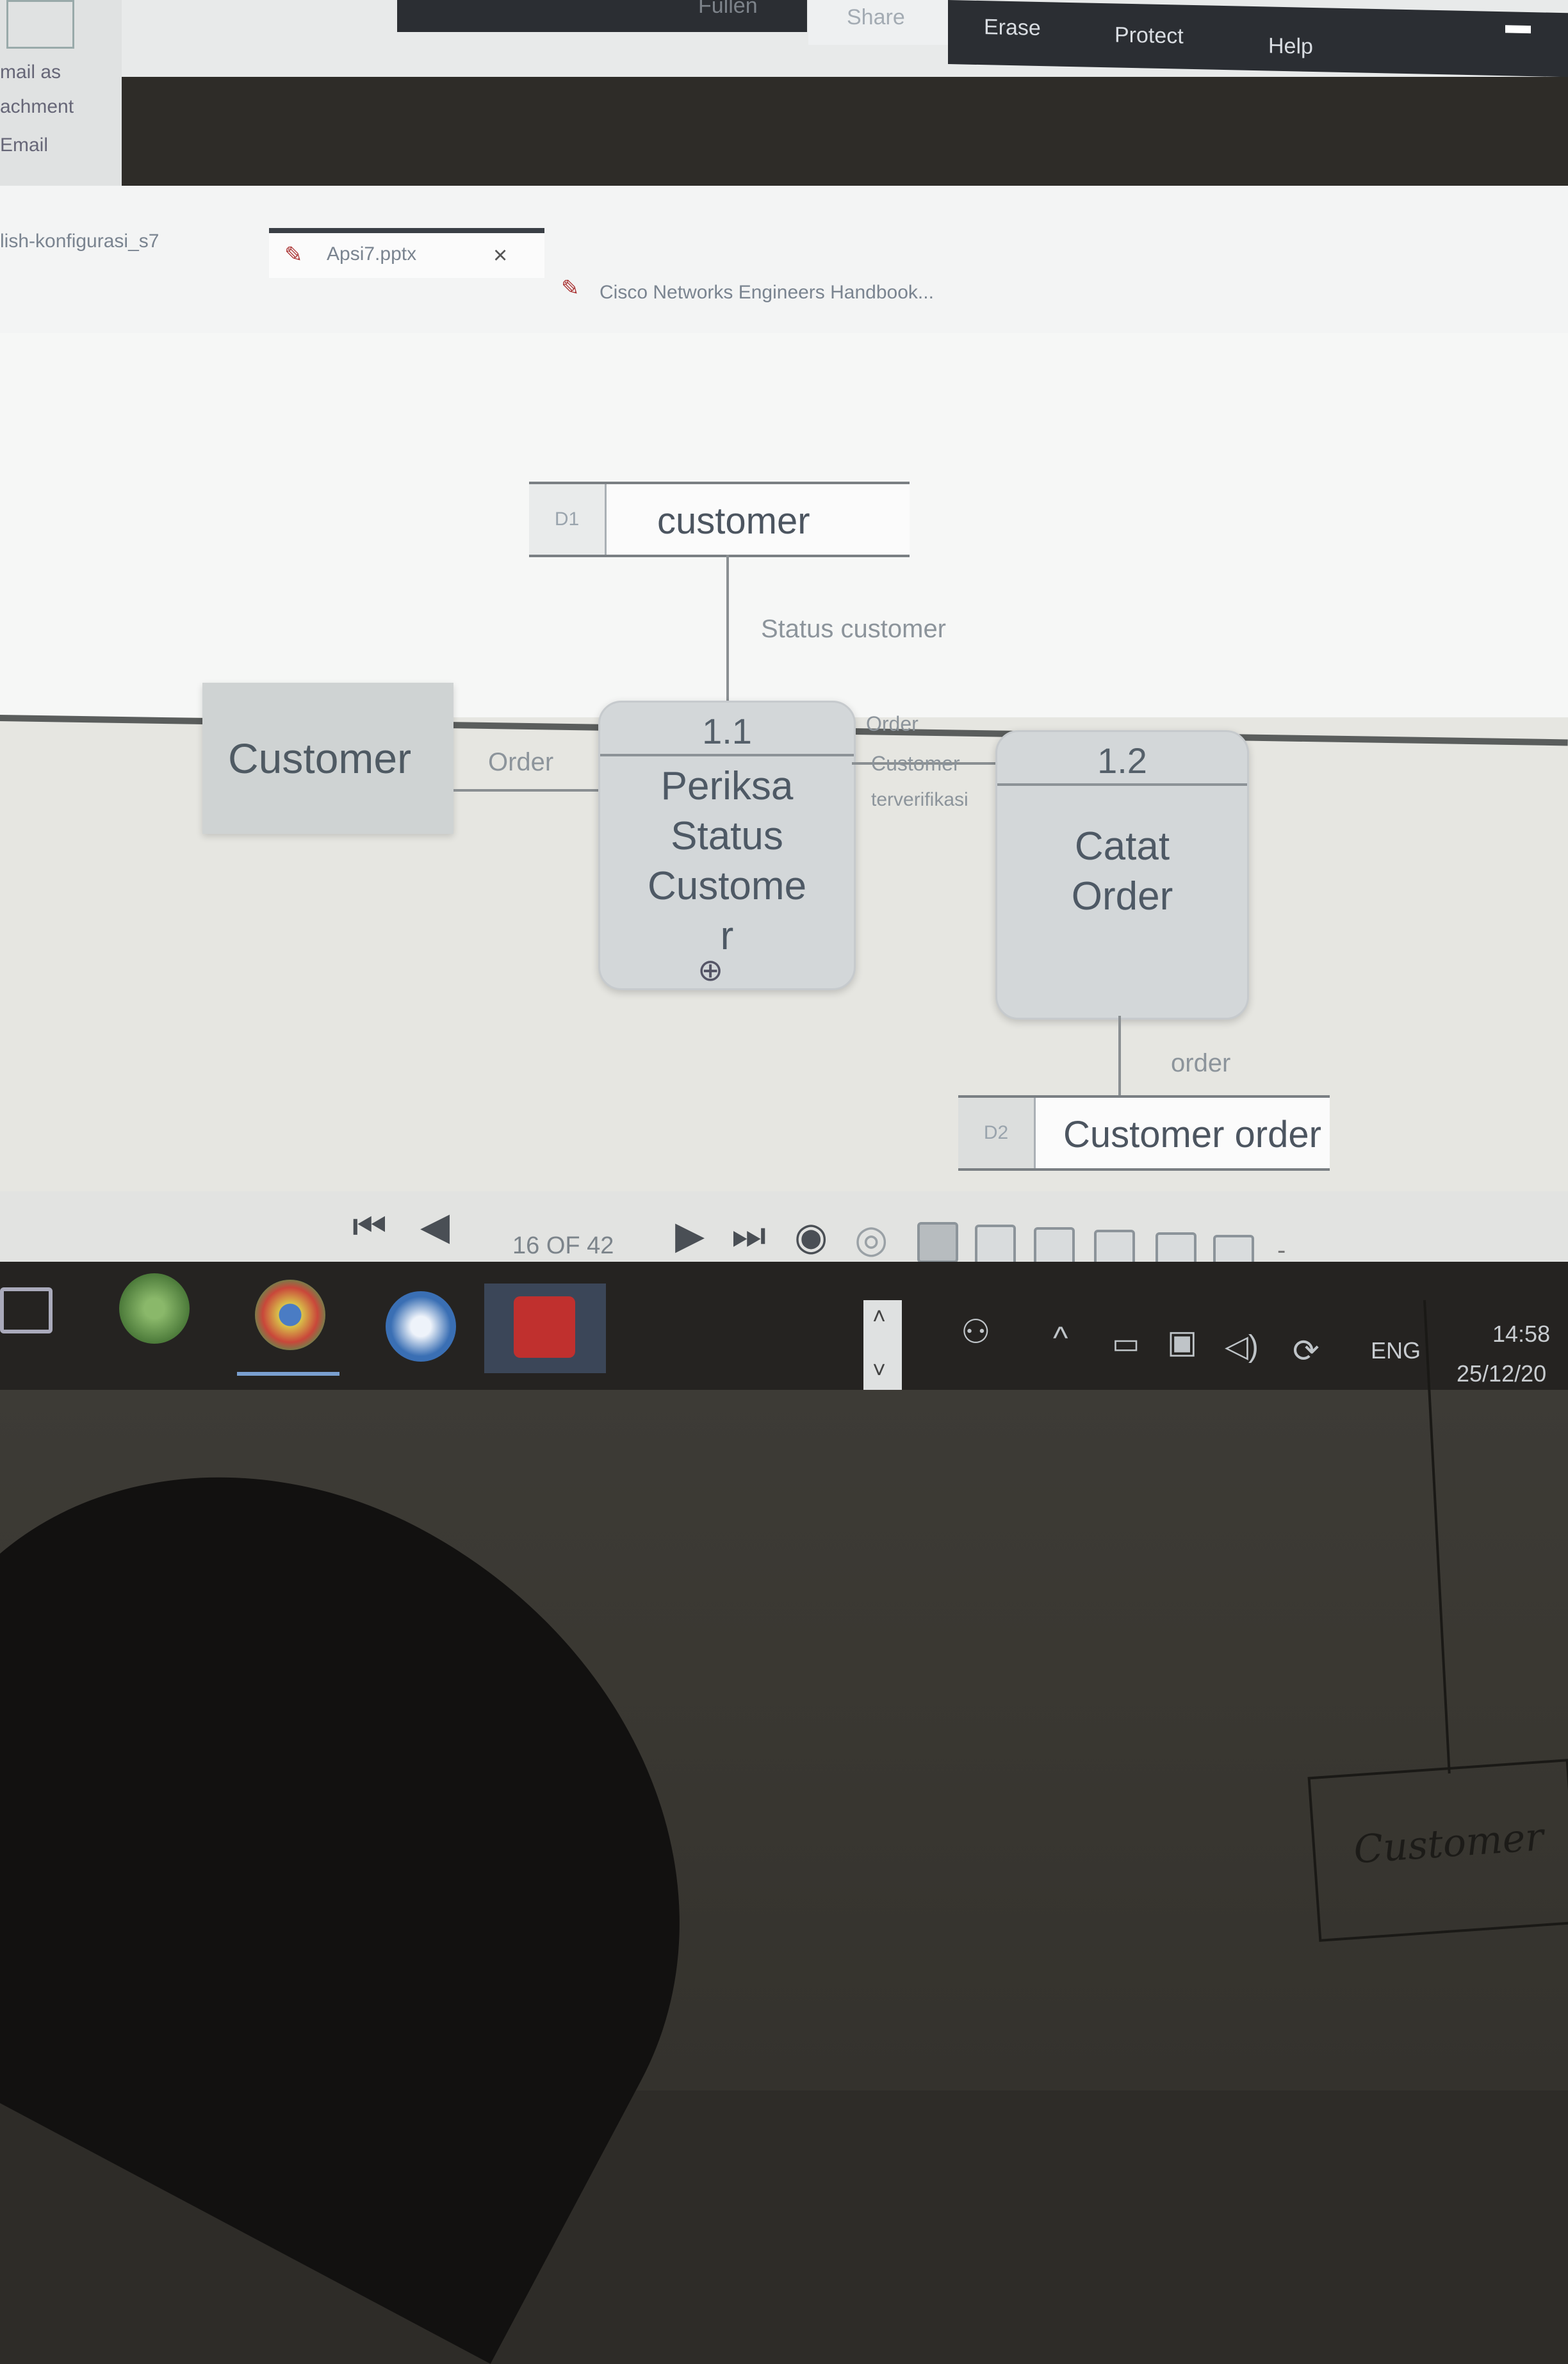 The width and height of the screenshot is (1568, 2364). What do you see at coordinates (811, 1236) in the screenshot?
I see `rewind-icon: ◉` at bounding box center [811, 1236].